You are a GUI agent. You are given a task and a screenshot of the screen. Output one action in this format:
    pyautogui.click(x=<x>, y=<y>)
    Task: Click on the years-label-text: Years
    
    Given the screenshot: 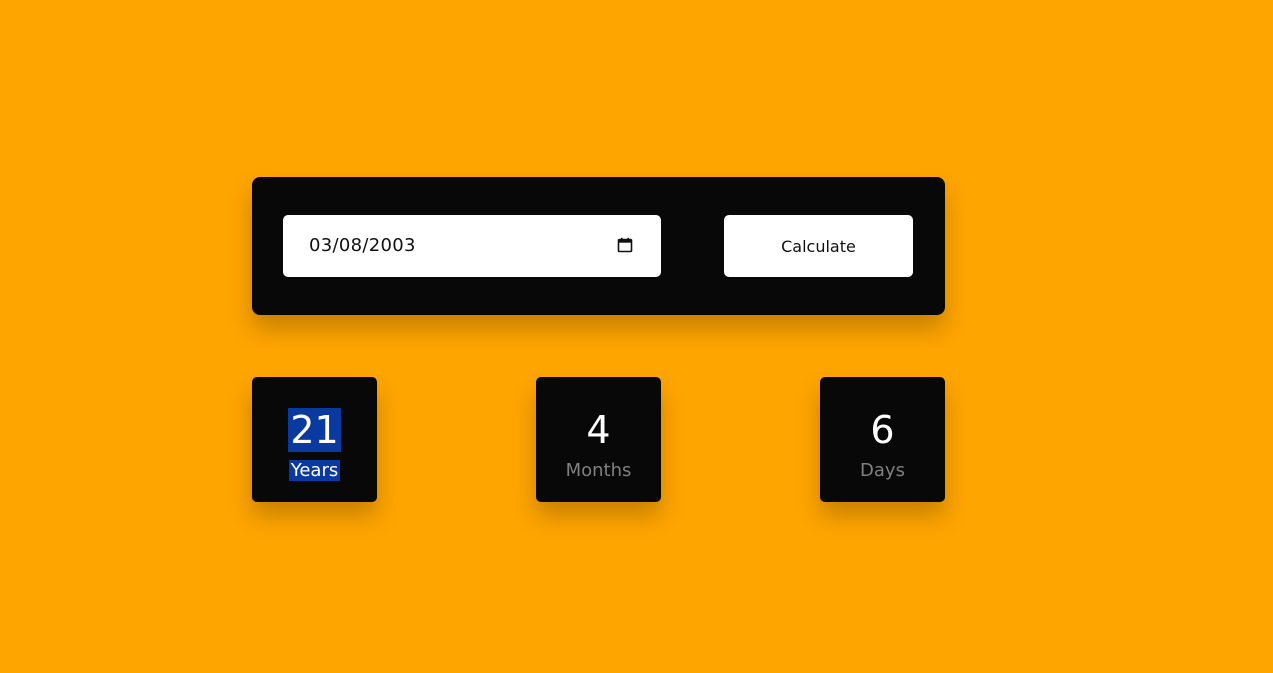 What is the action you would take?
    pyautogui.click(x=314, y=470)
    